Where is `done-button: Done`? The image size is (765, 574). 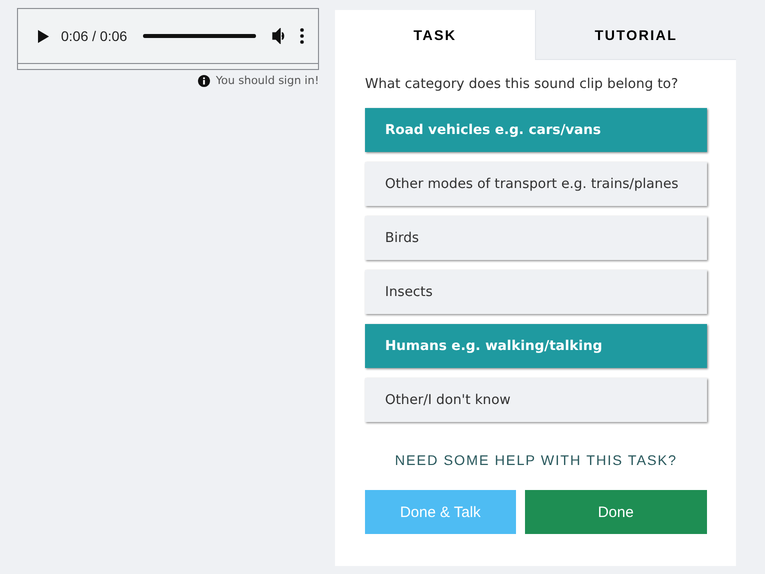 done-button: Done is located at coordinates (615, 512).